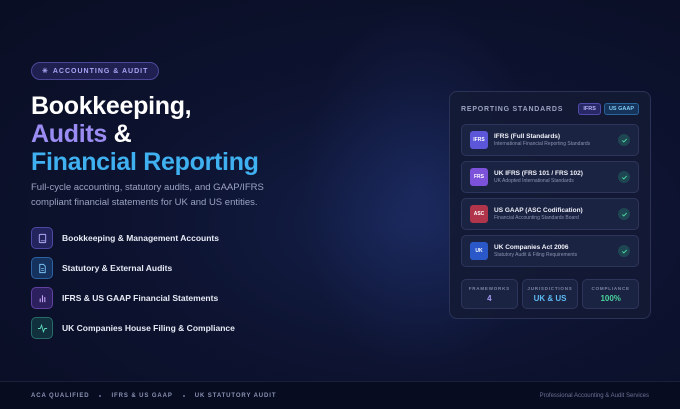 Image resolution: width=680 pixels, height=409 pixels. What do you see at coordinates (45, 71) in the screenshot?
I see `sparkle-icon: ✳` at bounding box center [45, 71].